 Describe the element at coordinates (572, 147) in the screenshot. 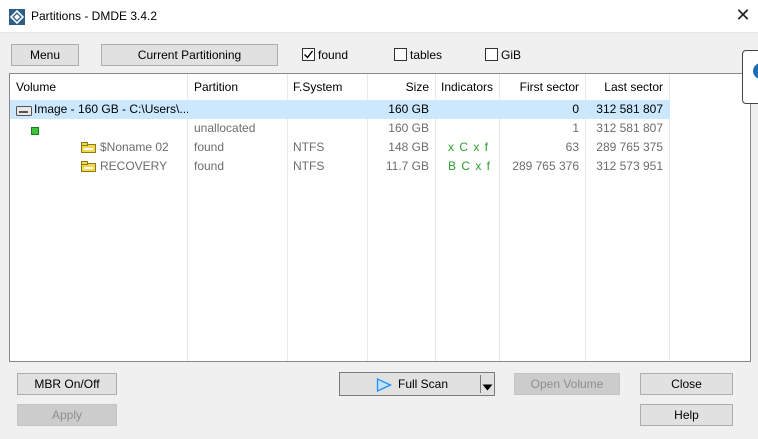

I see `row-first-sector: 63` at that location.